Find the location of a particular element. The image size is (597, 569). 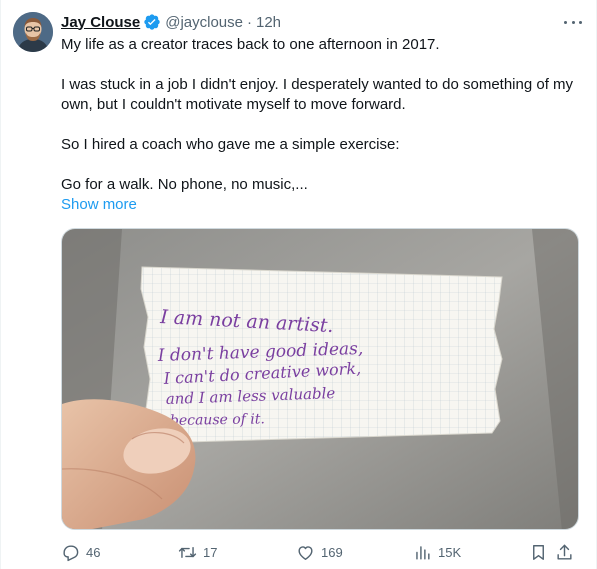

verified-badge-icon is located at coordinates (152, 22).